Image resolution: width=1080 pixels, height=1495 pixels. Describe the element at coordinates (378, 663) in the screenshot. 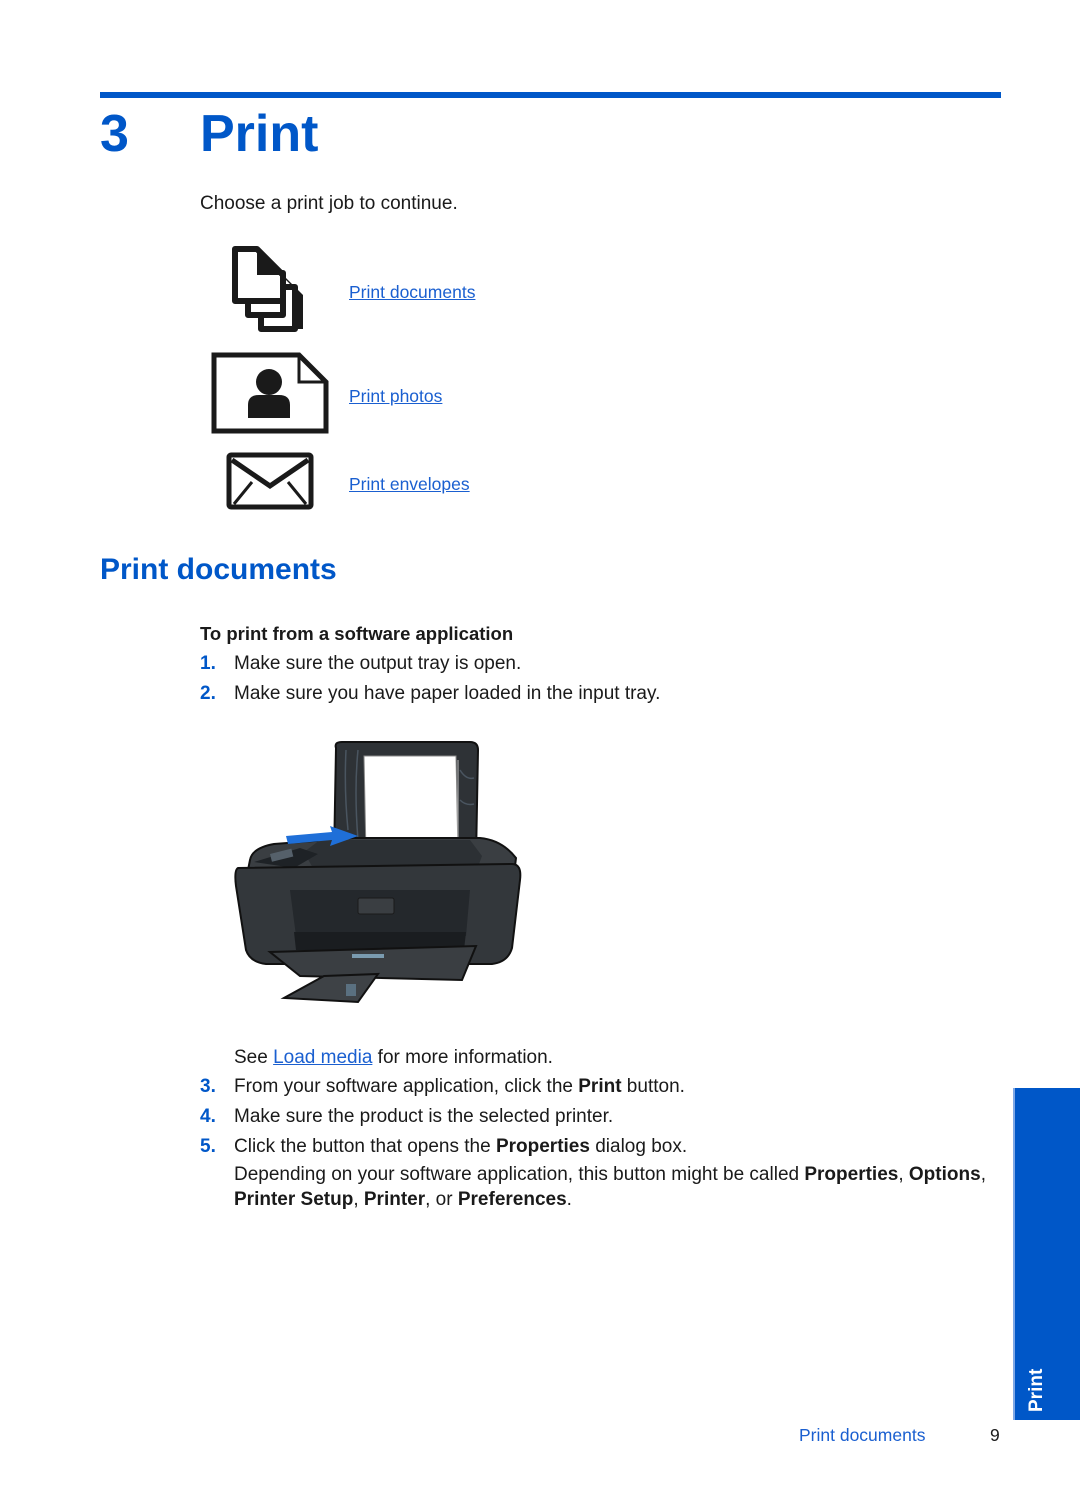

I see `step-text: Make sure the output tray is open.` at that location.